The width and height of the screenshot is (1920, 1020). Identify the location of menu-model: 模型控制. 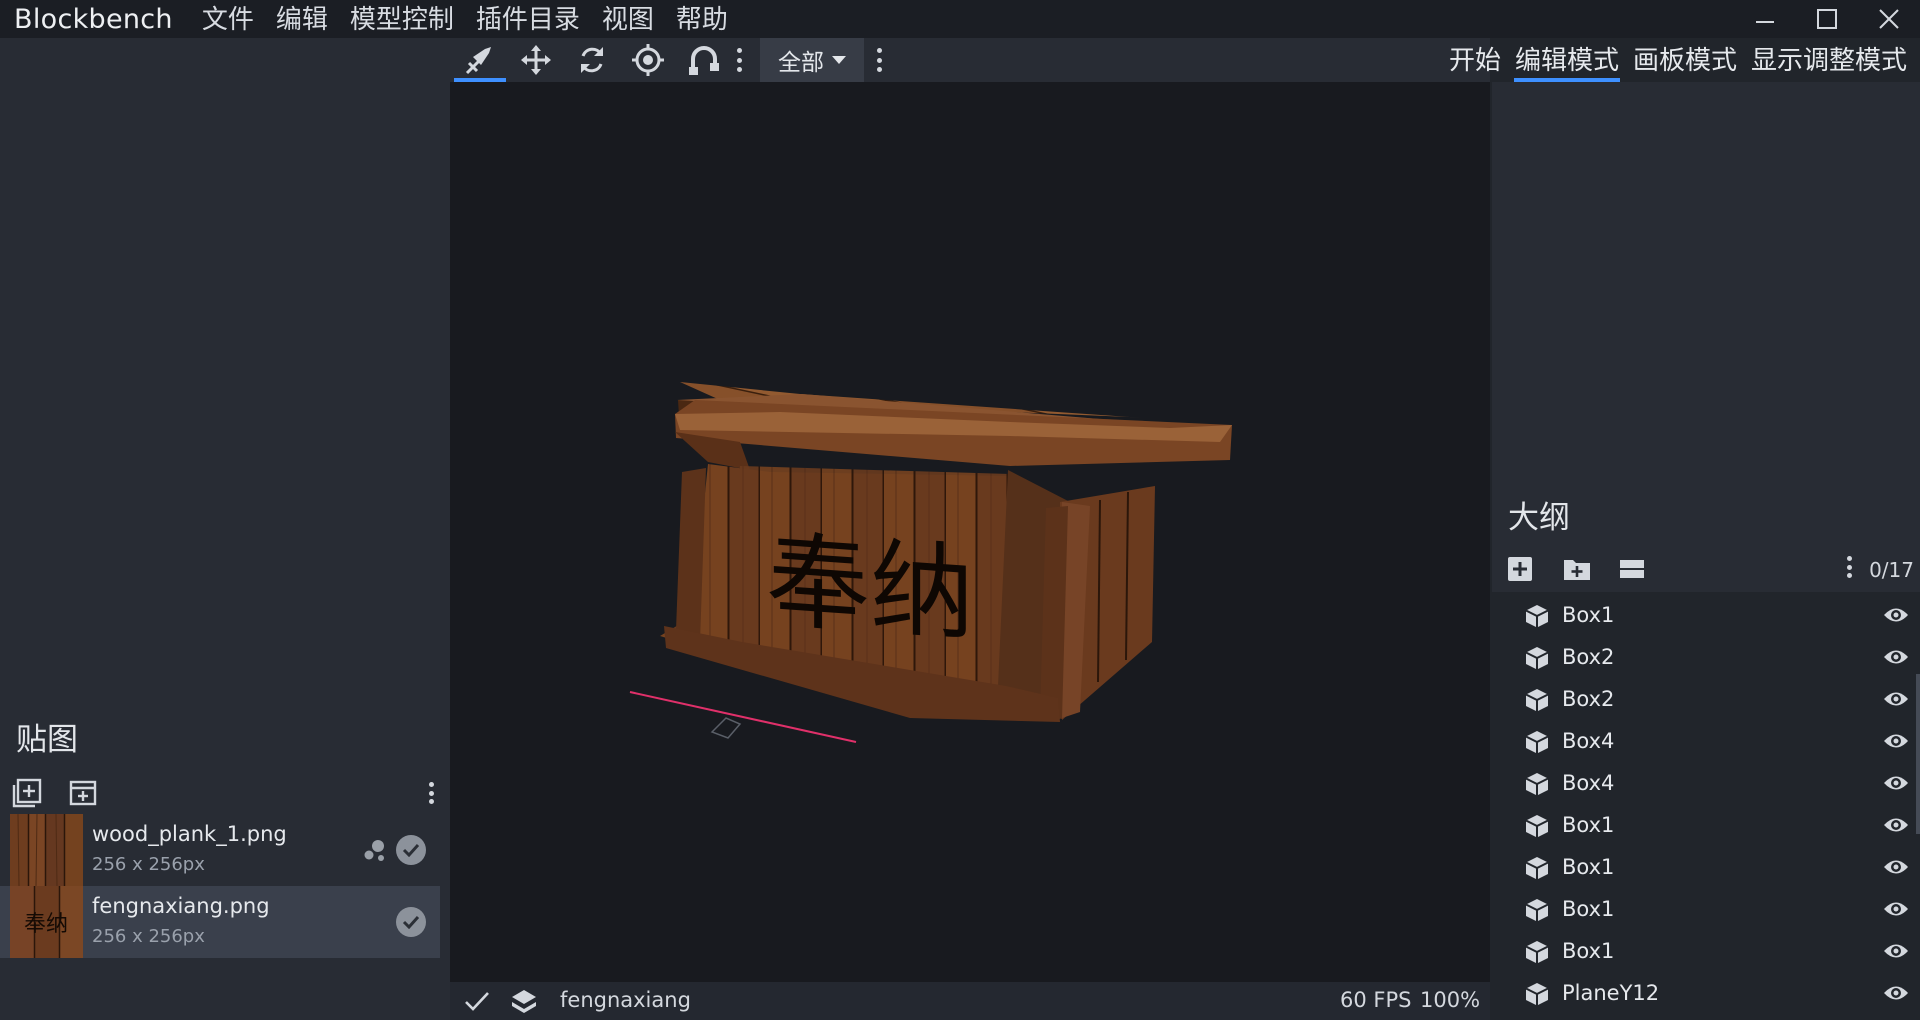
(402, 19).